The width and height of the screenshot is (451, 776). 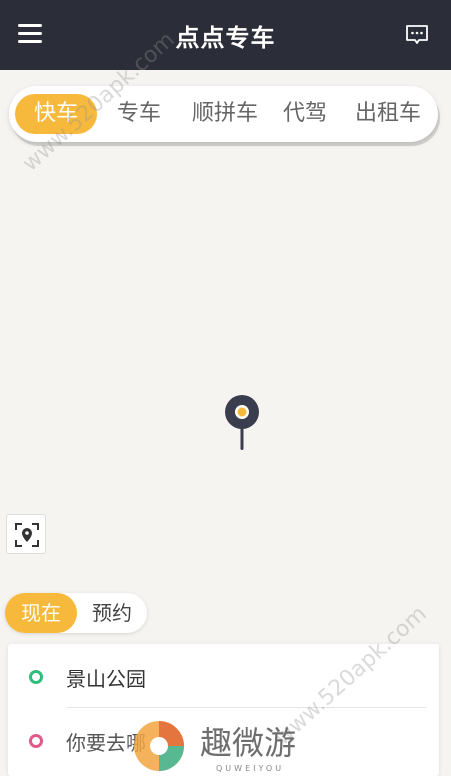 I want to click on divider, so click(x=246, y=707).